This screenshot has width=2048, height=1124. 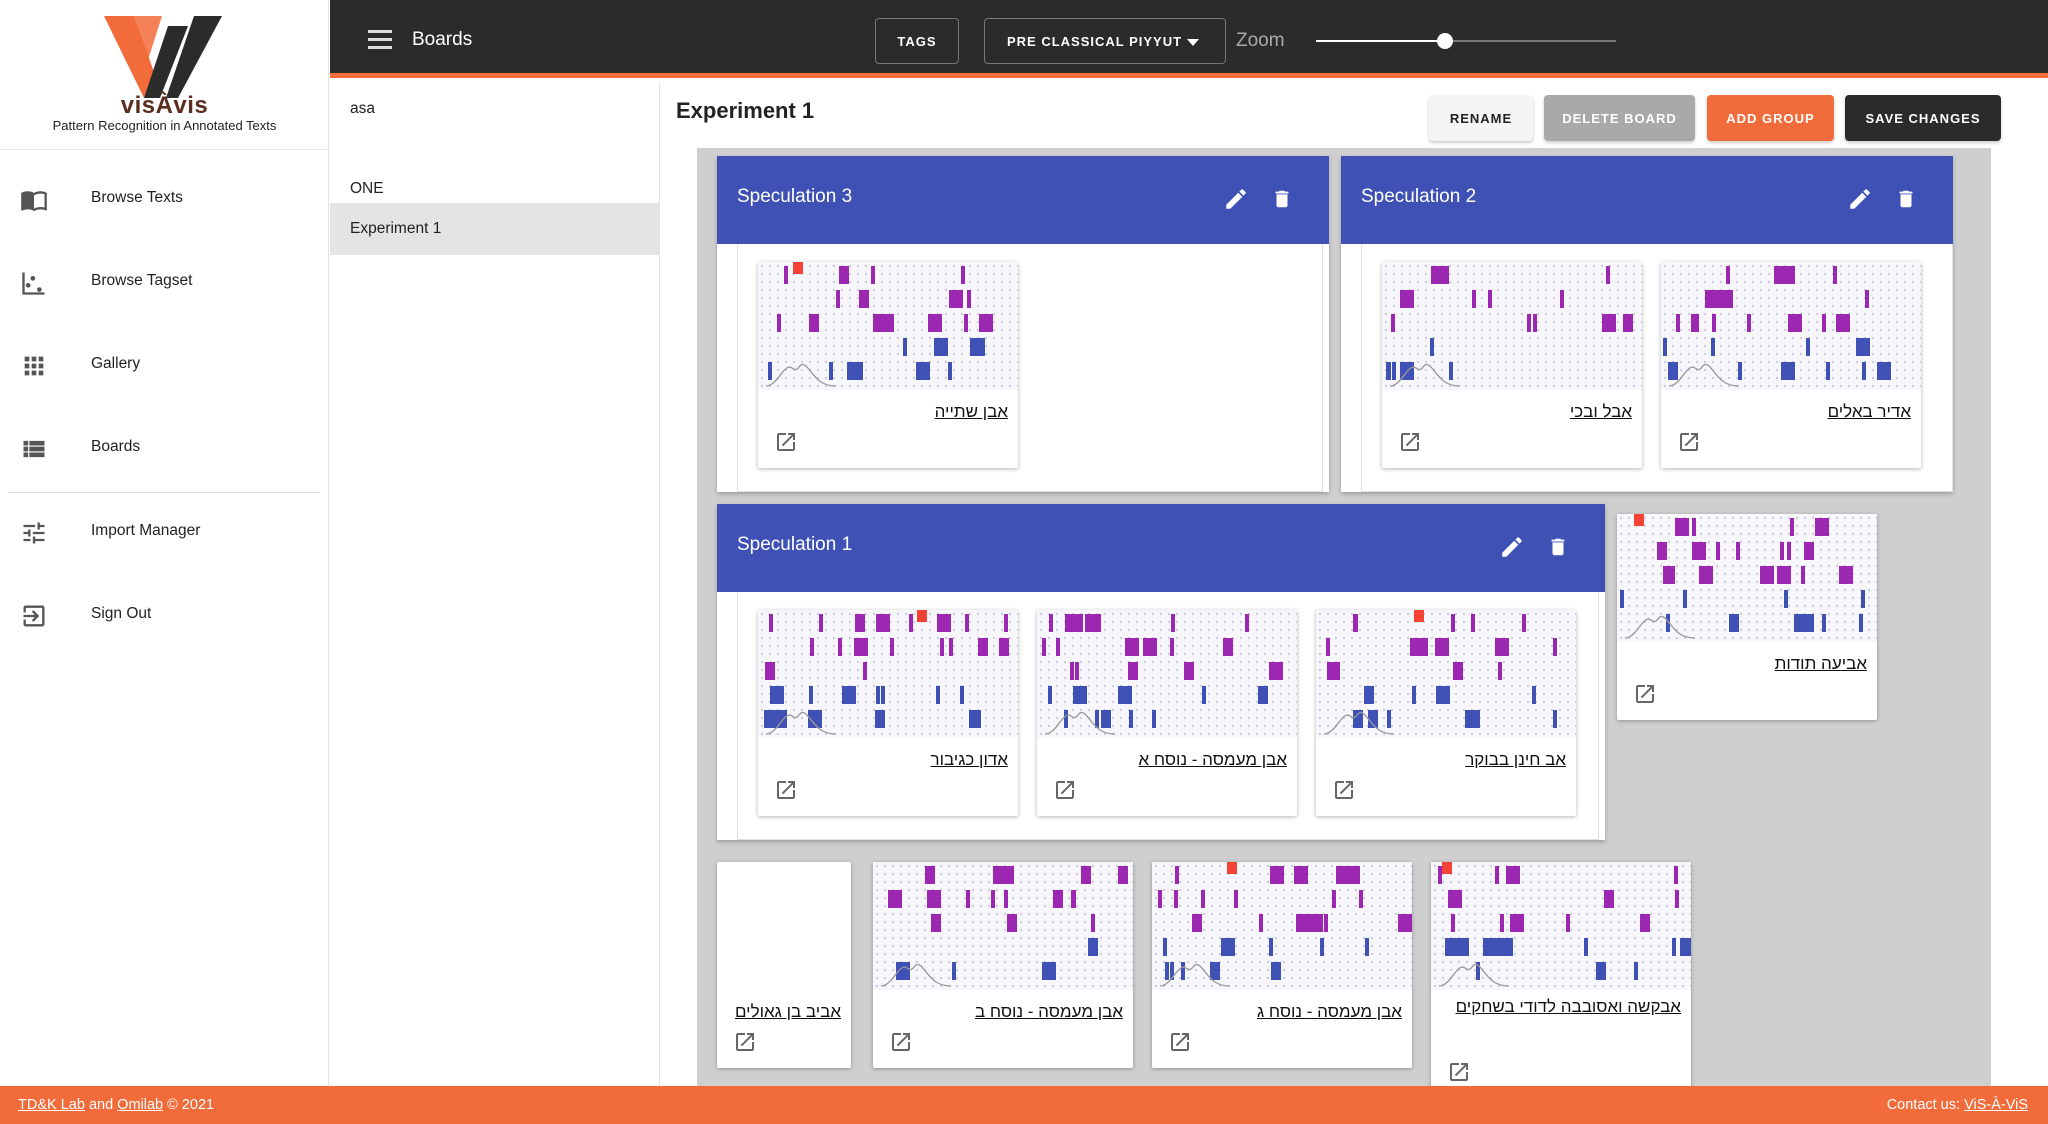 What do you see at coordinates (795, 196) in the screenshot?
I see `group-title: Speculation 3` at bounding box center [795, 196].